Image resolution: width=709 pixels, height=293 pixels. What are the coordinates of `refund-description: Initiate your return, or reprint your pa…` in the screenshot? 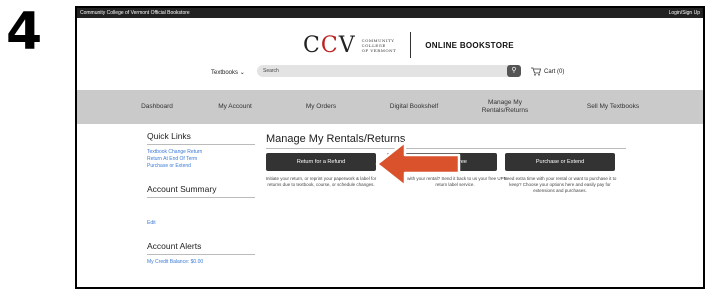 It's located at (321, 181).